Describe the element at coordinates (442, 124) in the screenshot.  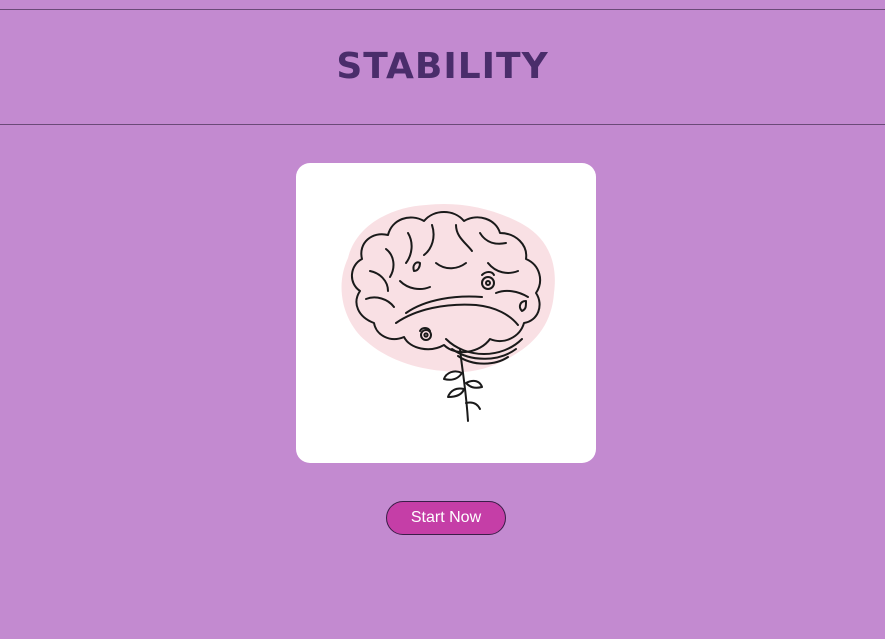
I see `header-divider` at that location.